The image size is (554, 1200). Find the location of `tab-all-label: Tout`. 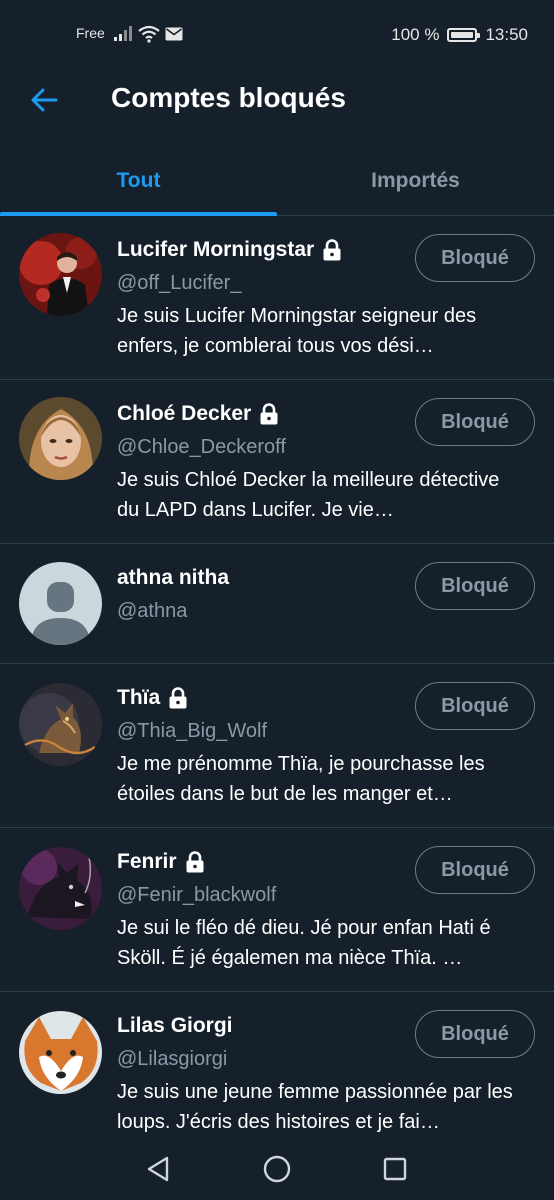

tab-all-label: Tout is located at coordinates (138, 180).